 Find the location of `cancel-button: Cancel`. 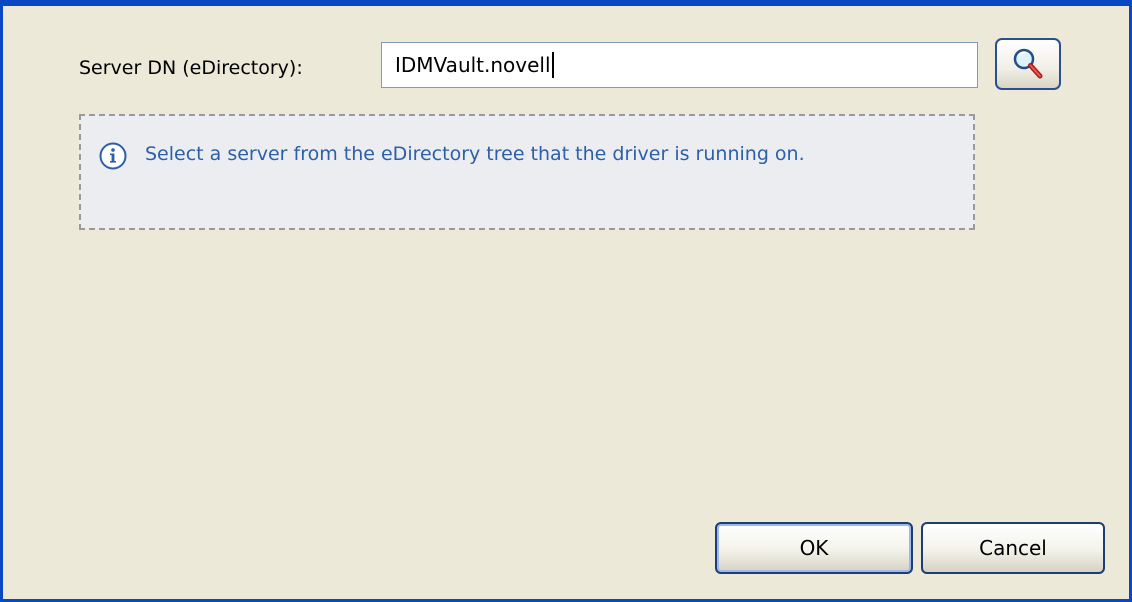

cancel-button: Cancel is located at coordinates (1013, 548).